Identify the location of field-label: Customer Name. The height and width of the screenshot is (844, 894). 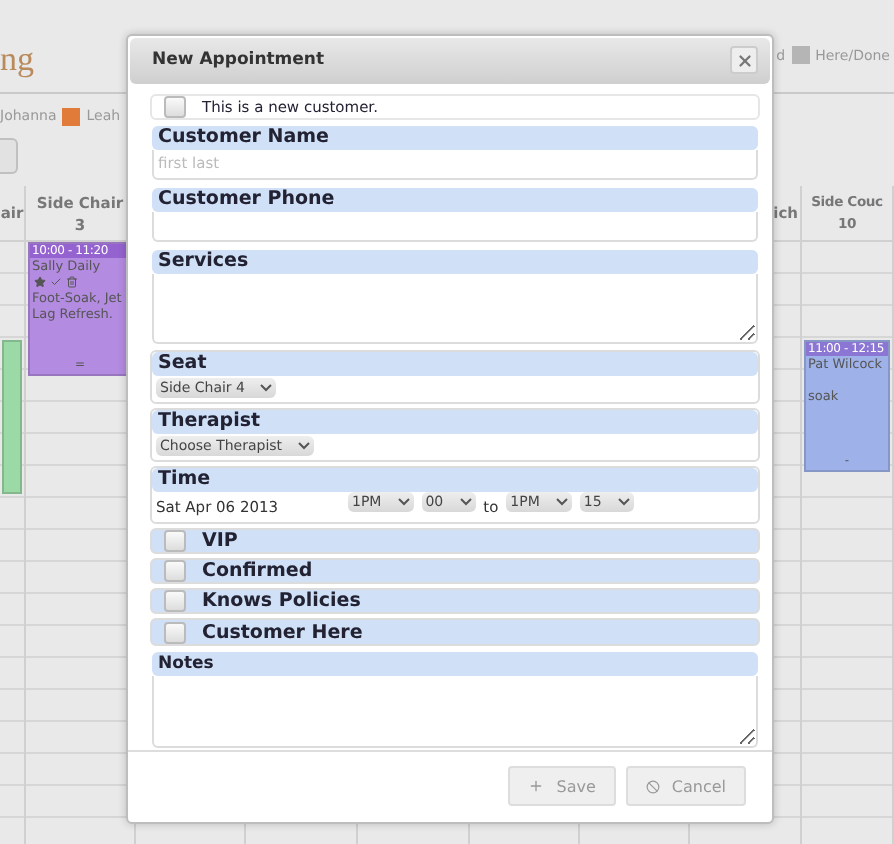
(455, 137).